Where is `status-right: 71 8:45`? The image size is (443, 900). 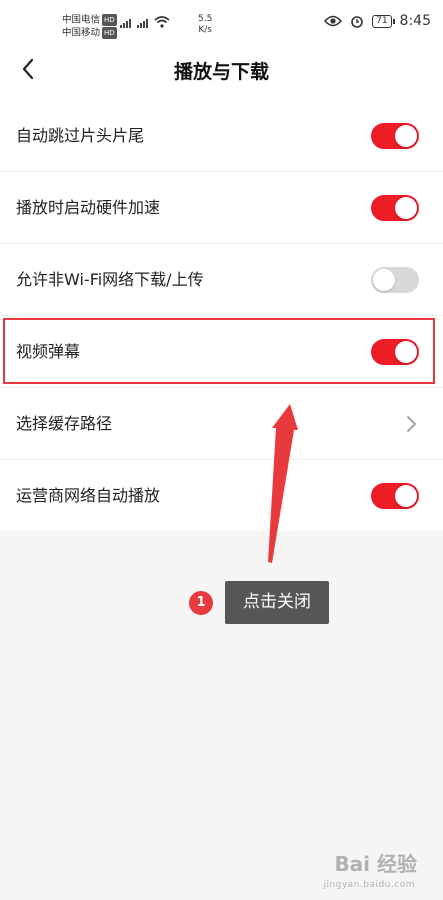 status-right: 71 8:45 is located at coordinates (377, 21).